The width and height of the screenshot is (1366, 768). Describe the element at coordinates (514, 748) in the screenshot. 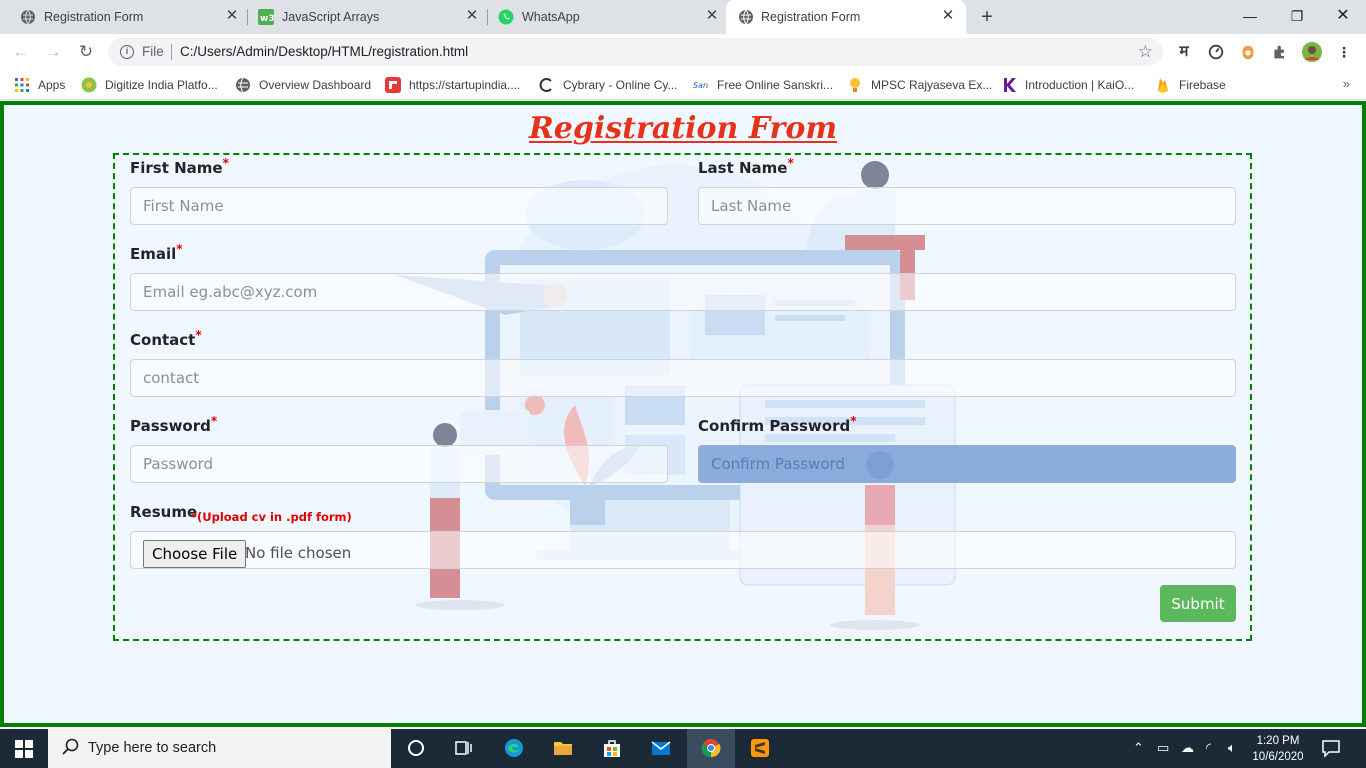

I see `edge-browser-button` at that location.